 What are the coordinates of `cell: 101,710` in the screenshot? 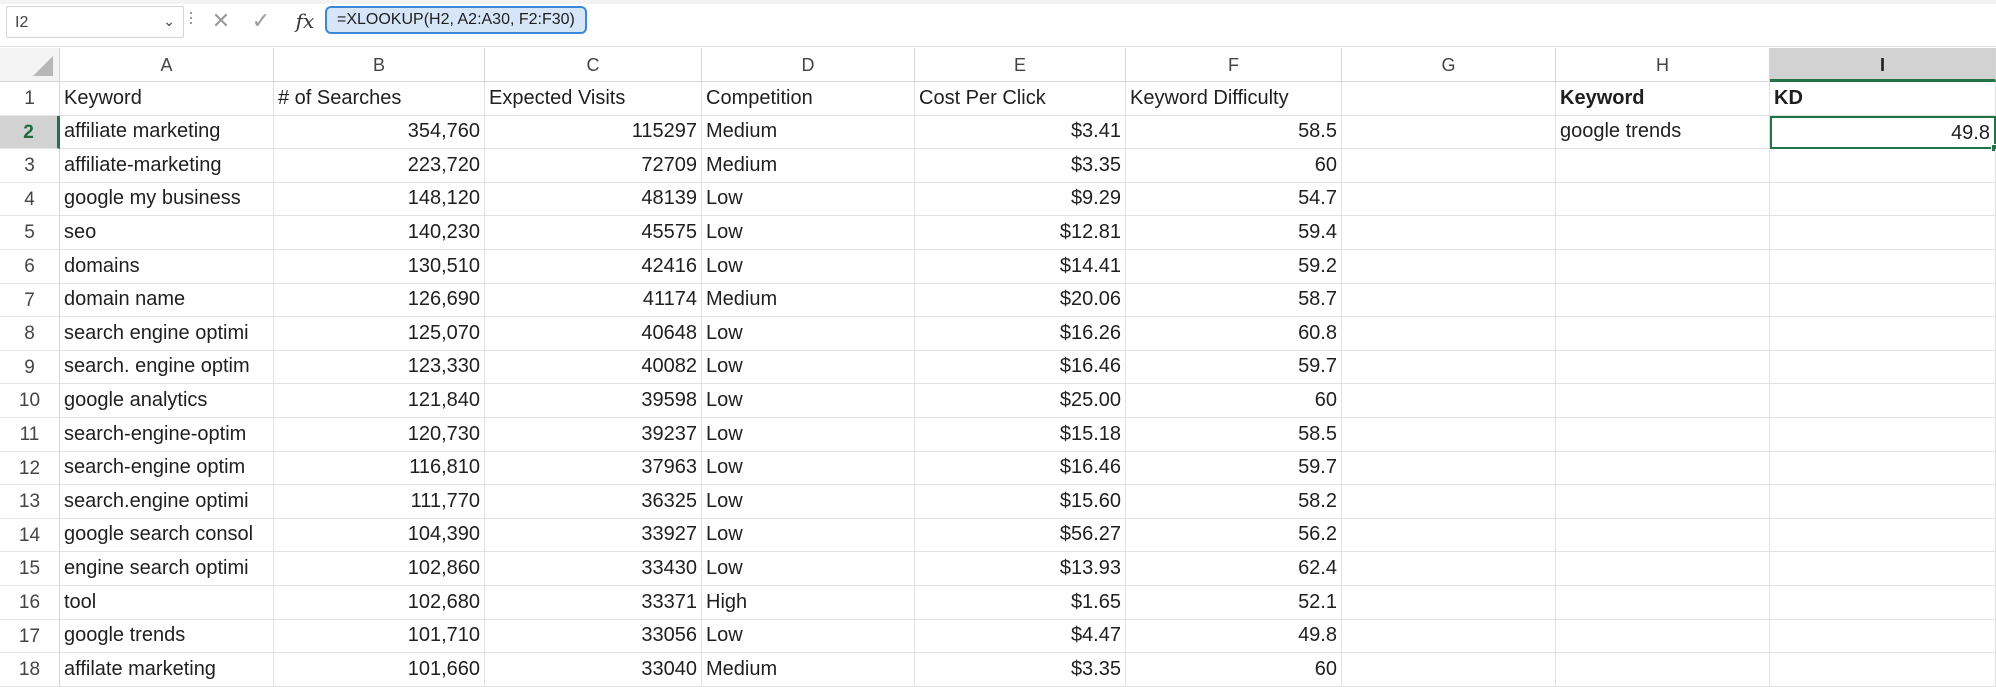 It's located at (379, 636).